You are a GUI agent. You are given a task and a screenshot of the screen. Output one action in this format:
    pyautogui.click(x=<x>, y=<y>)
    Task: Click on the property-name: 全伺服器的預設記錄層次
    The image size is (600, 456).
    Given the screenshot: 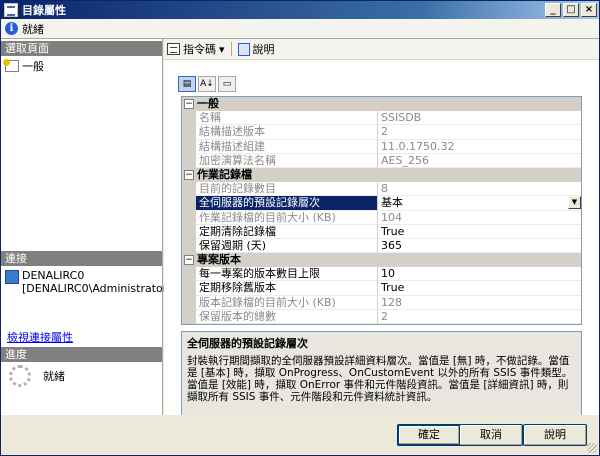 What is the action you would take?
    pyautogui.click(x=287, y=203)
    